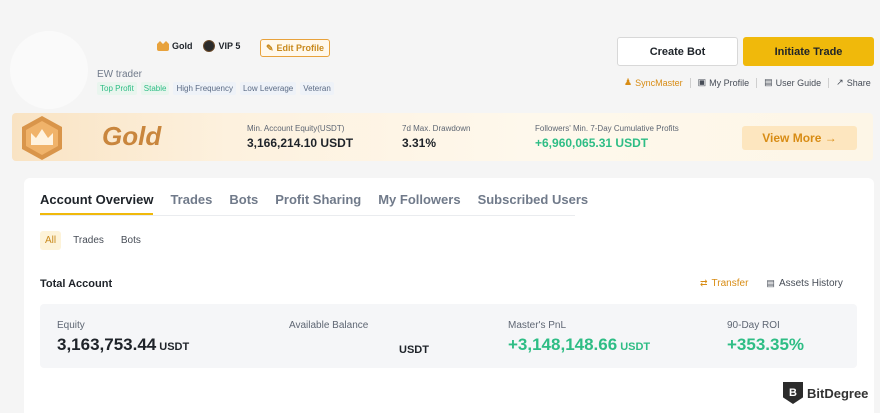 Image resolution: width=880 pixels, height=413 pixels. I want to click on filter-all: All, so click(51, 240).